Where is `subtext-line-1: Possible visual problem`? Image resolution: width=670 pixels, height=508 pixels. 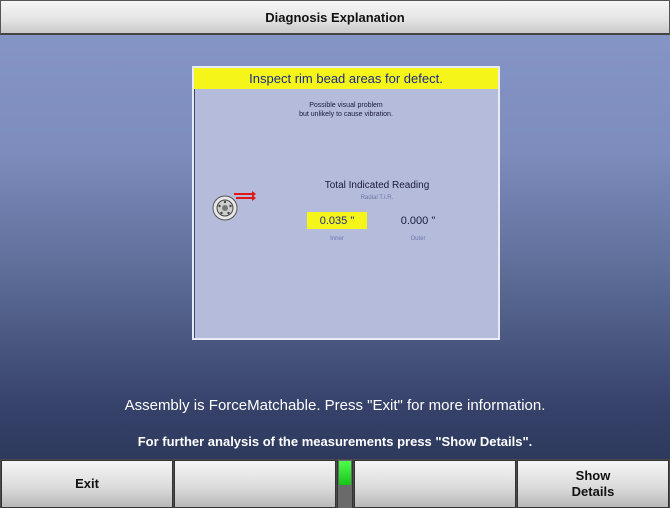 subtext-line-1: Possible visual problem is located at coordinates (346, 105).